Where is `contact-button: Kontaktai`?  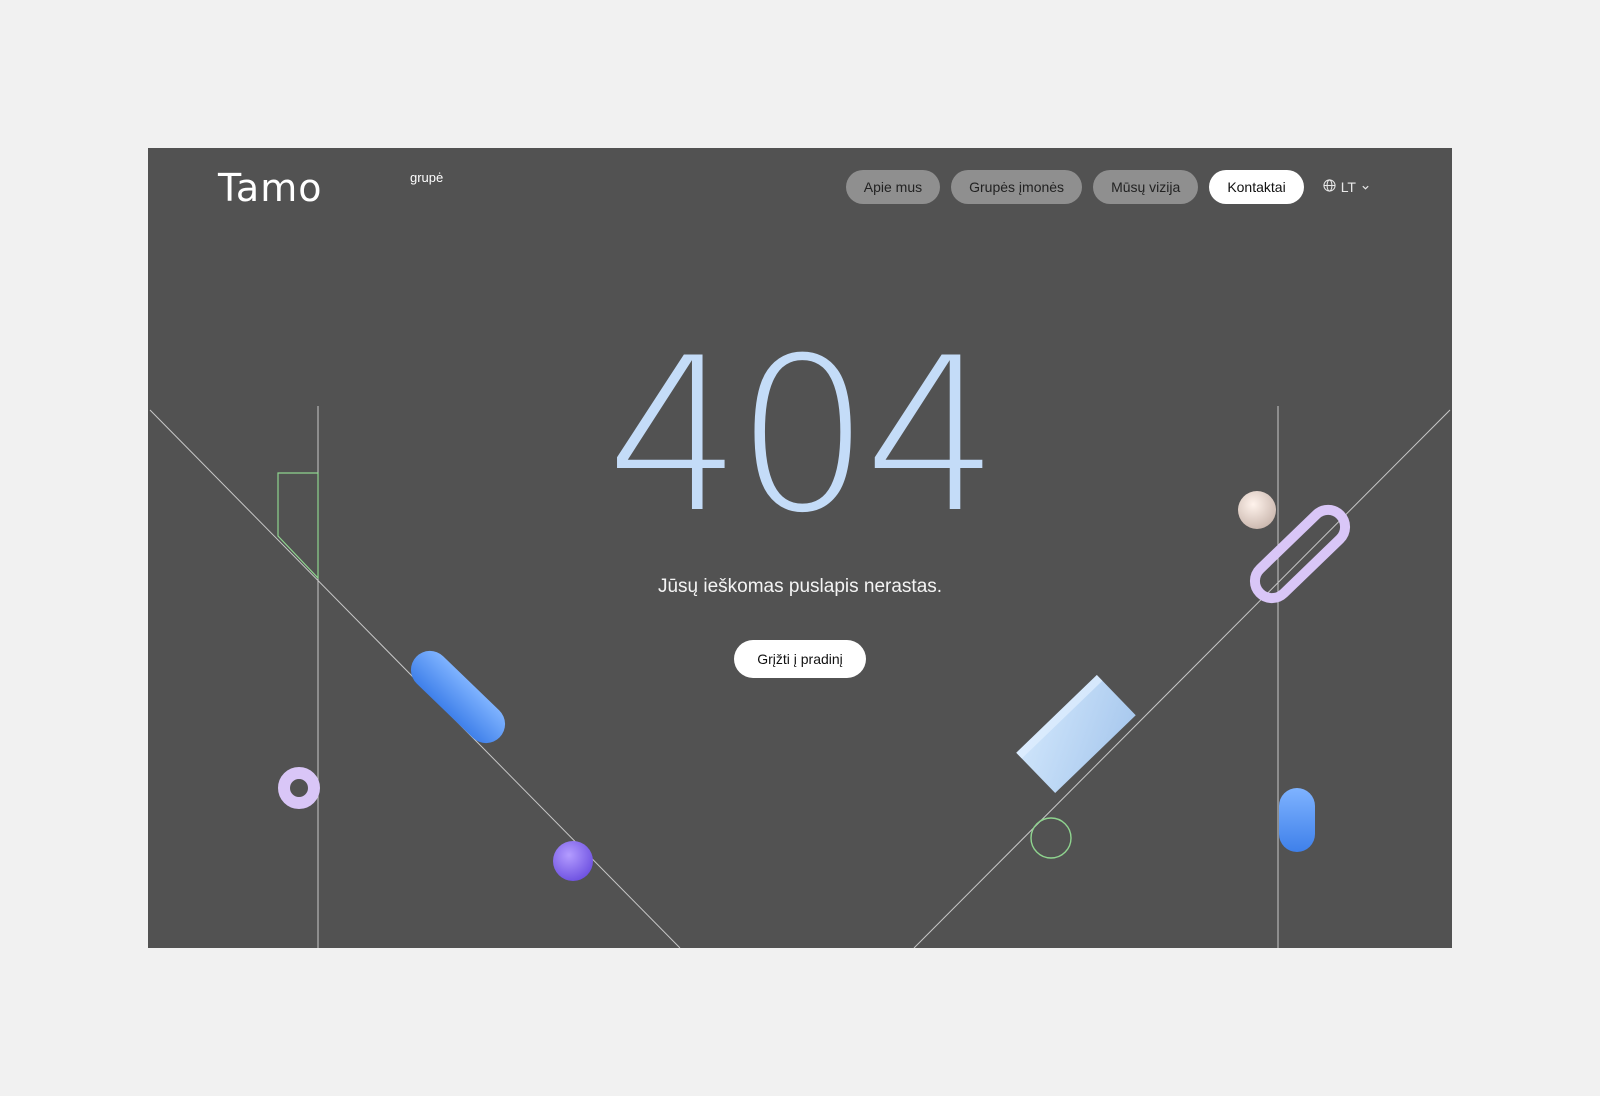 contact-button: Kontaktai is located at coordinates (1256, 187).